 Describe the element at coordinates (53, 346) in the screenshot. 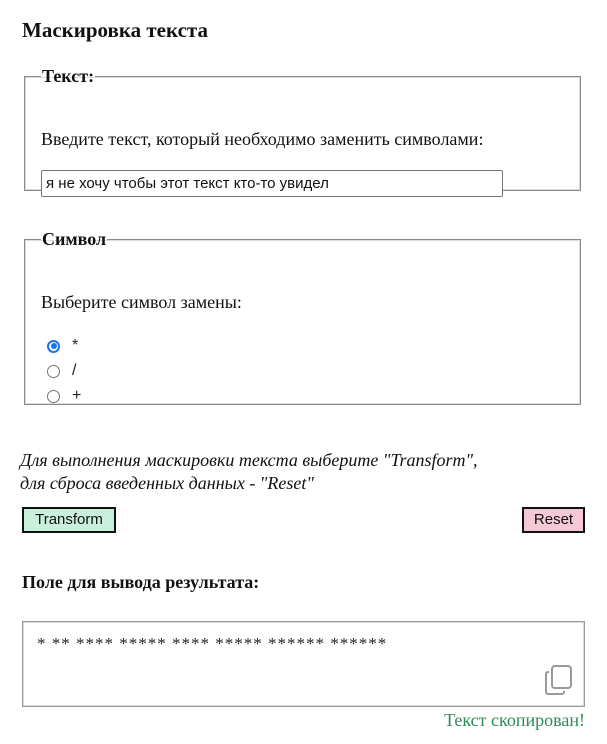

I see `radio-button-asterisk` at that location.